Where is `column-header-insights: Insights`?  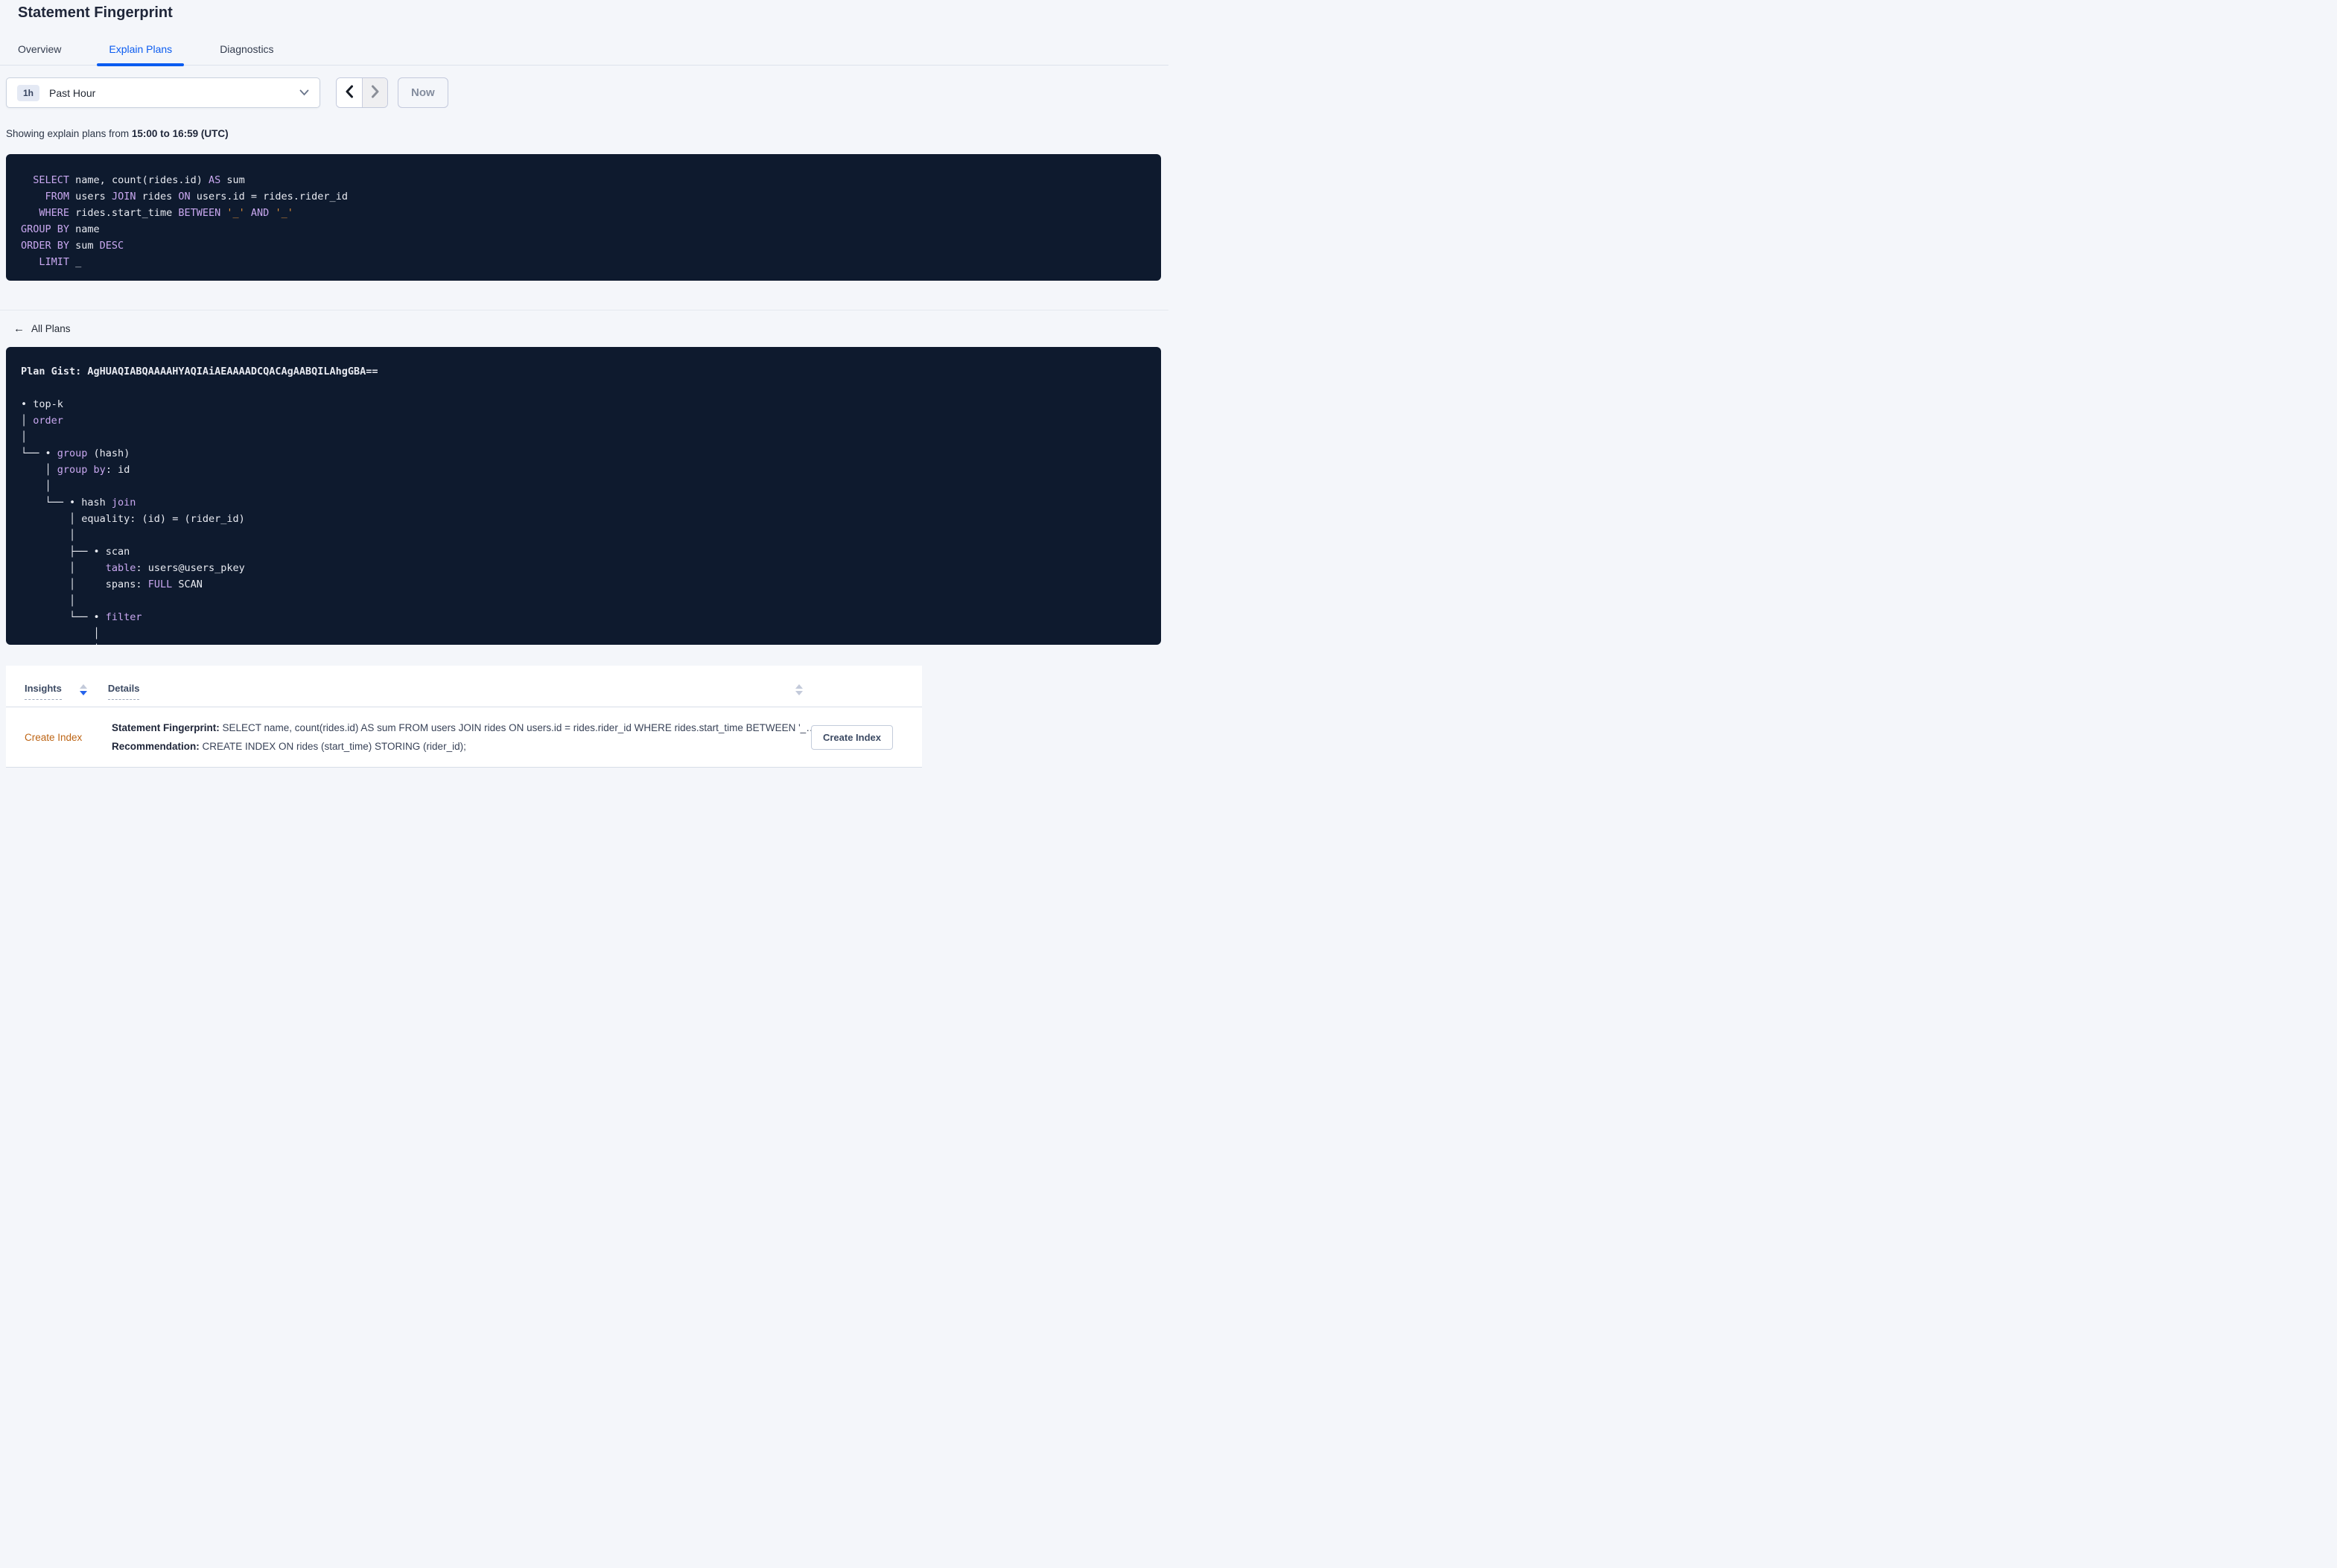 column-header-insights: Insights is located at coordinates (44, 691).